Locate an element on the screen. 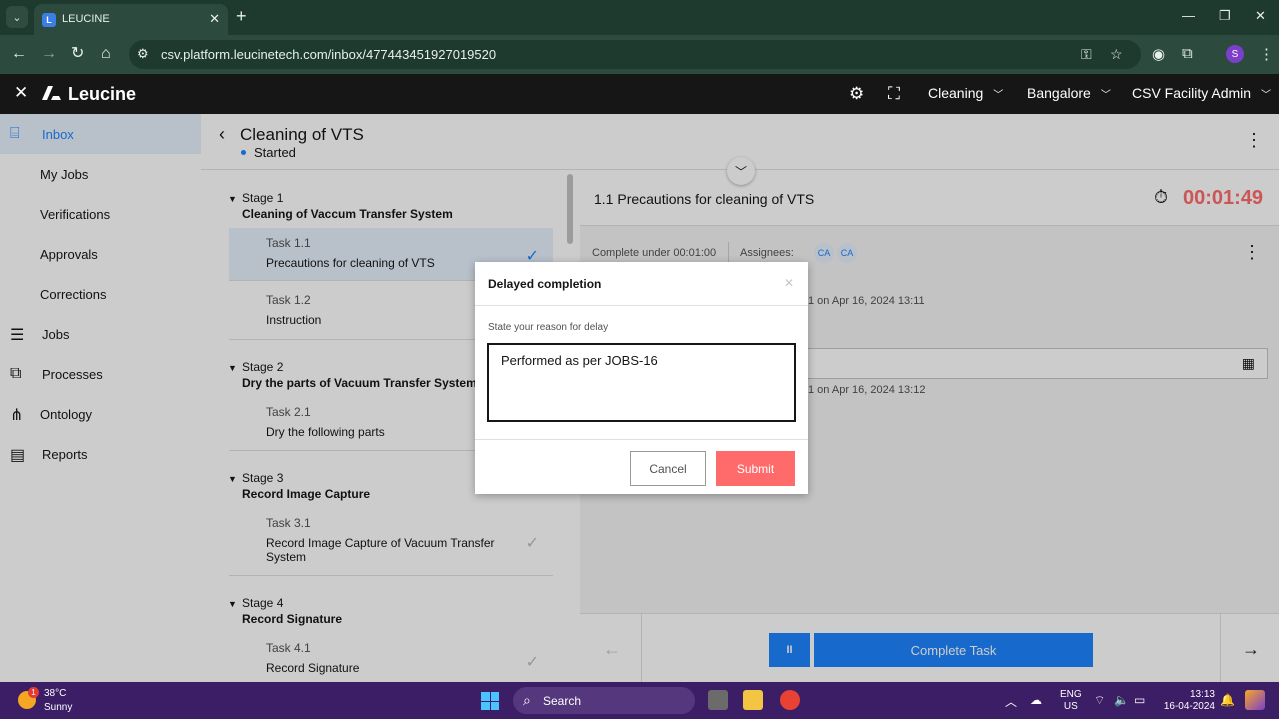  windows-start-icon is located at coordinates (490, 701).